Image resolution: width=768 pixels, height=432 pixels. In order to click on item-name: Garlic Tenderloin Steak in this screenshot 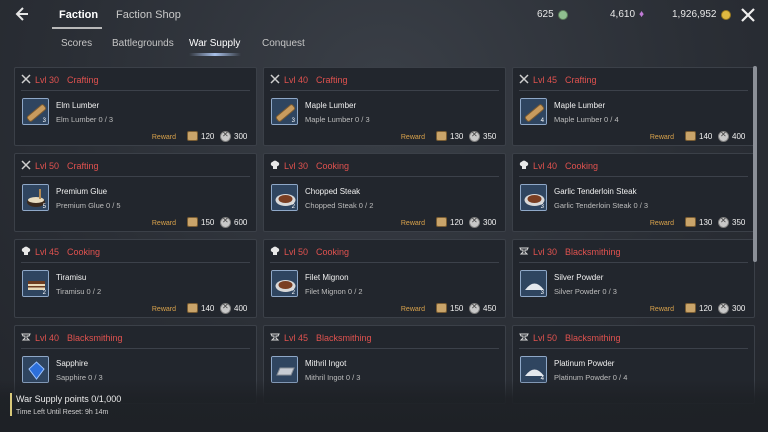, I will do `click(595, 191)`.